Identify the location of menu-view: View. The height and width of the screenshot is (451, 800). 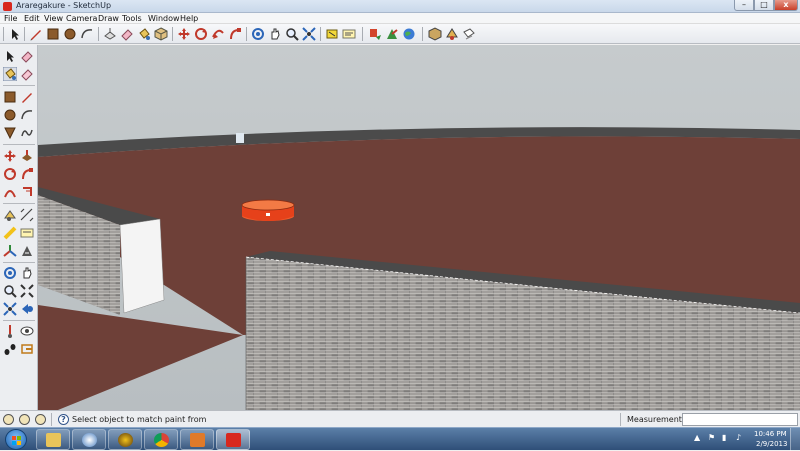
(53, 18).